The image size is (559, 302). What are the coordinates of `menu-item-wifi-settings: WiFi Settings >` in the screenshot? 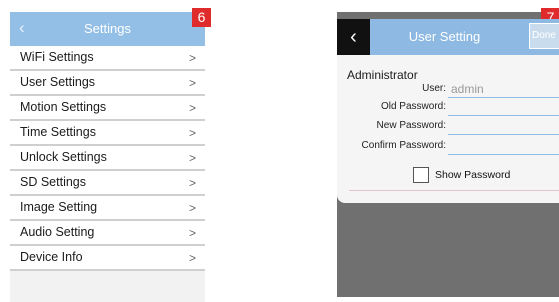 It's located at (107, 58).